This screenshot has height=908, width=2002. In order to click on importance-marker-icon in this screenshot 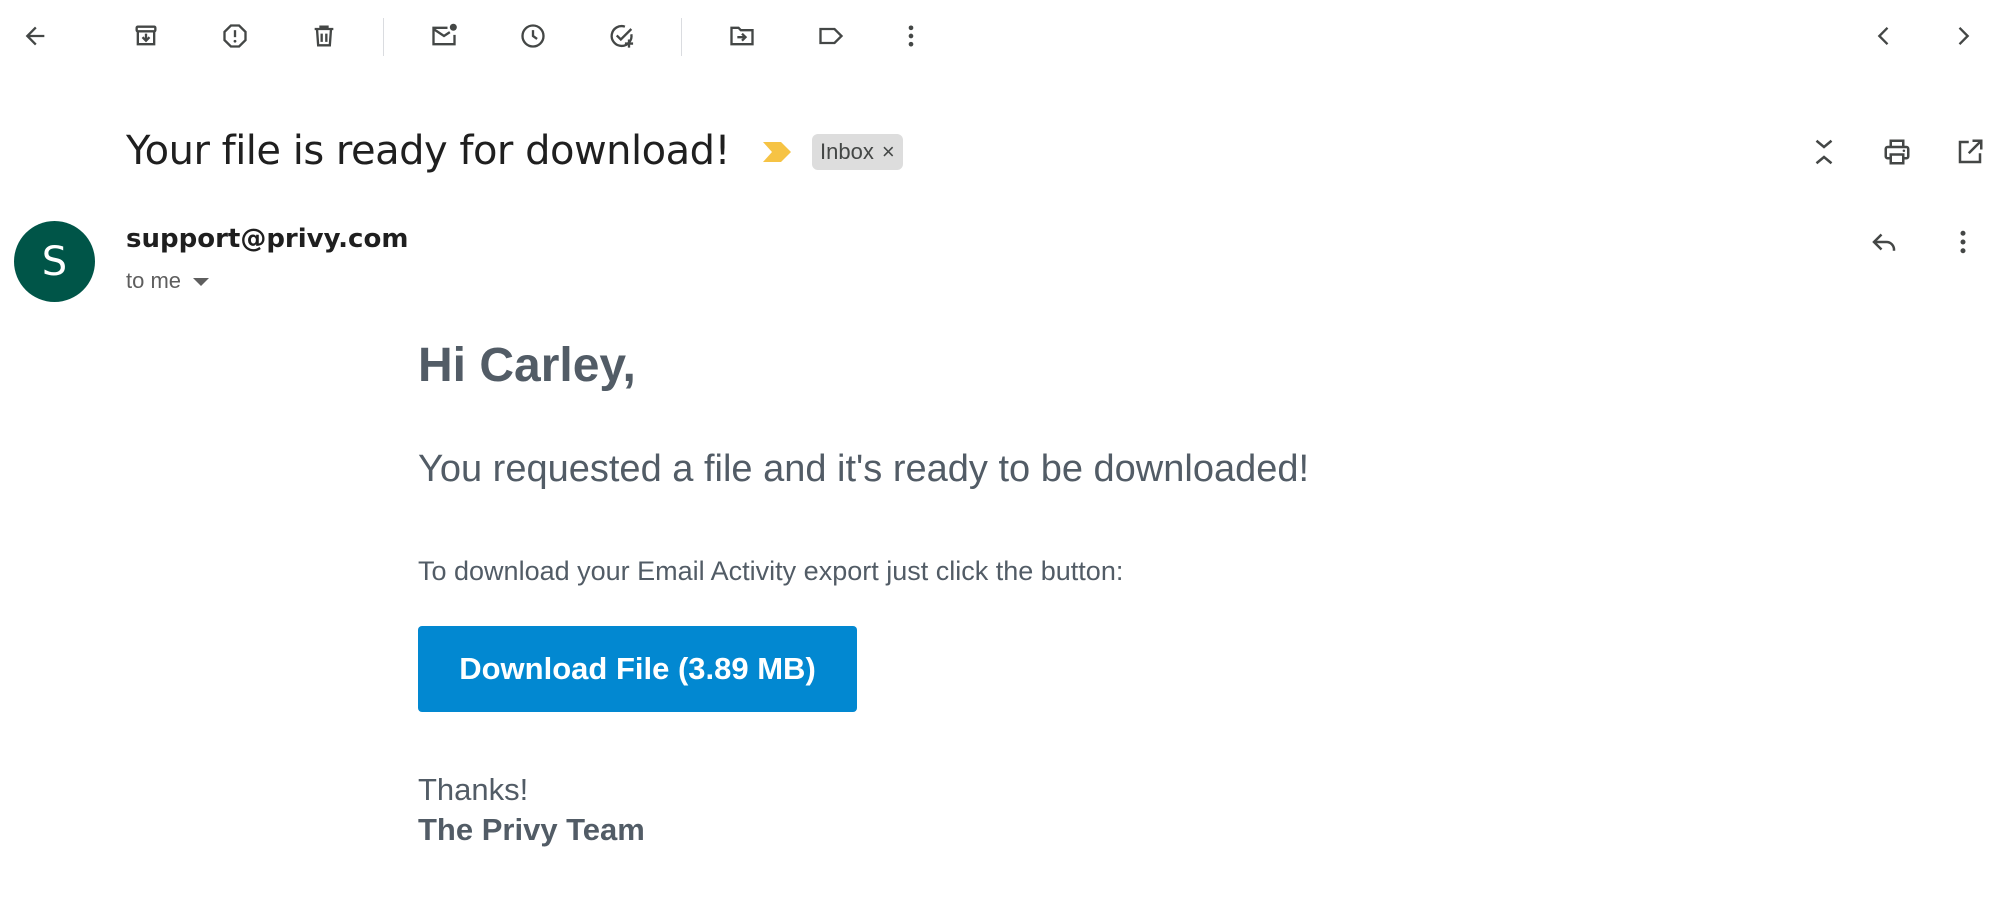, I will do `click(777, 152)`.